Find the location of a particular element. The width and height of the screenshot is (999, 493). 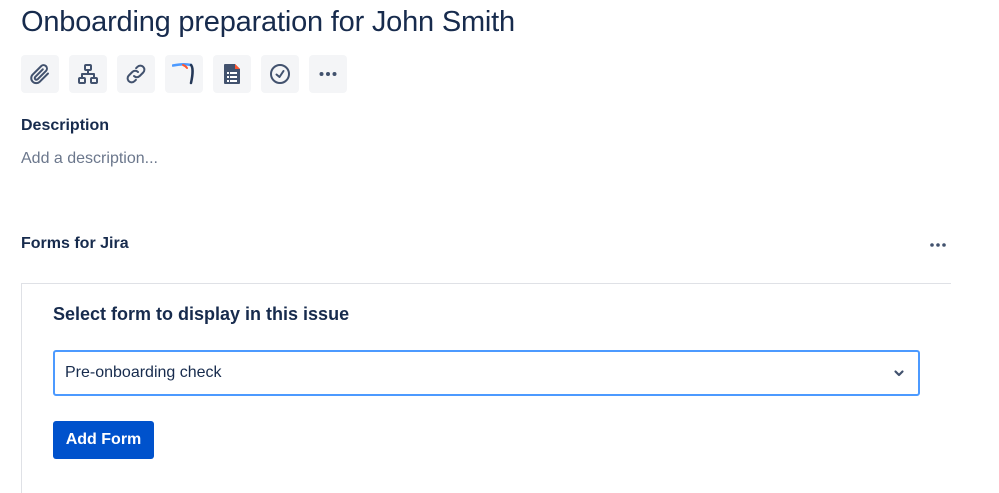

log-time-button is located at coordinates (280, 74).